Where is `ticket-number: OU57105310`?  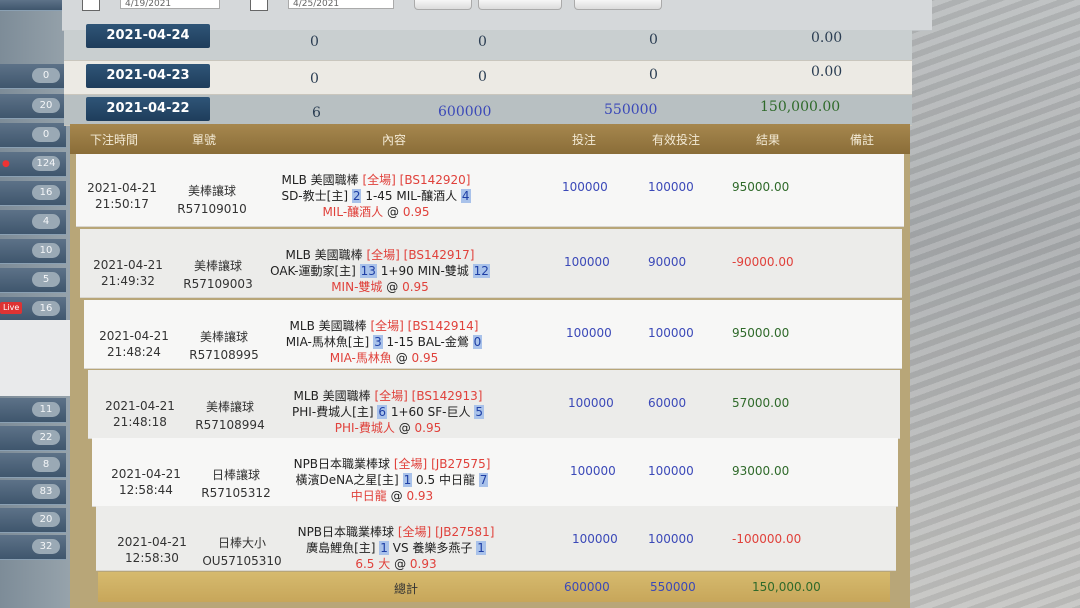
ticket-number: OU57105310 is located at coordinates (242, 561).